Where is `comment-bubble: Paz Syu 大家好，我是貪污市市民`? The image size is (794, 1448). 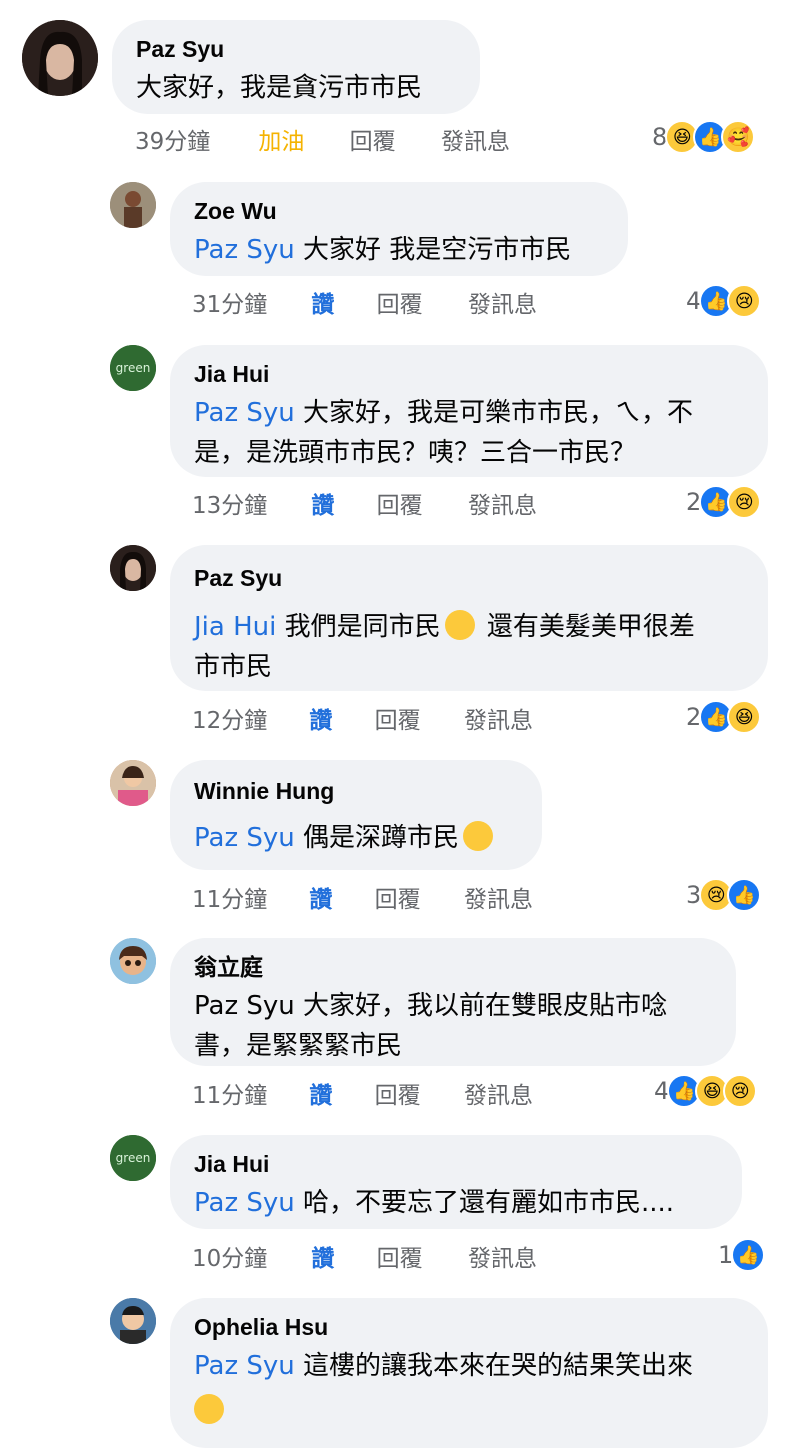 comment-bubble: Paz Syu 大家好，我是貪污市市民 is located at coordinates (296, 67).